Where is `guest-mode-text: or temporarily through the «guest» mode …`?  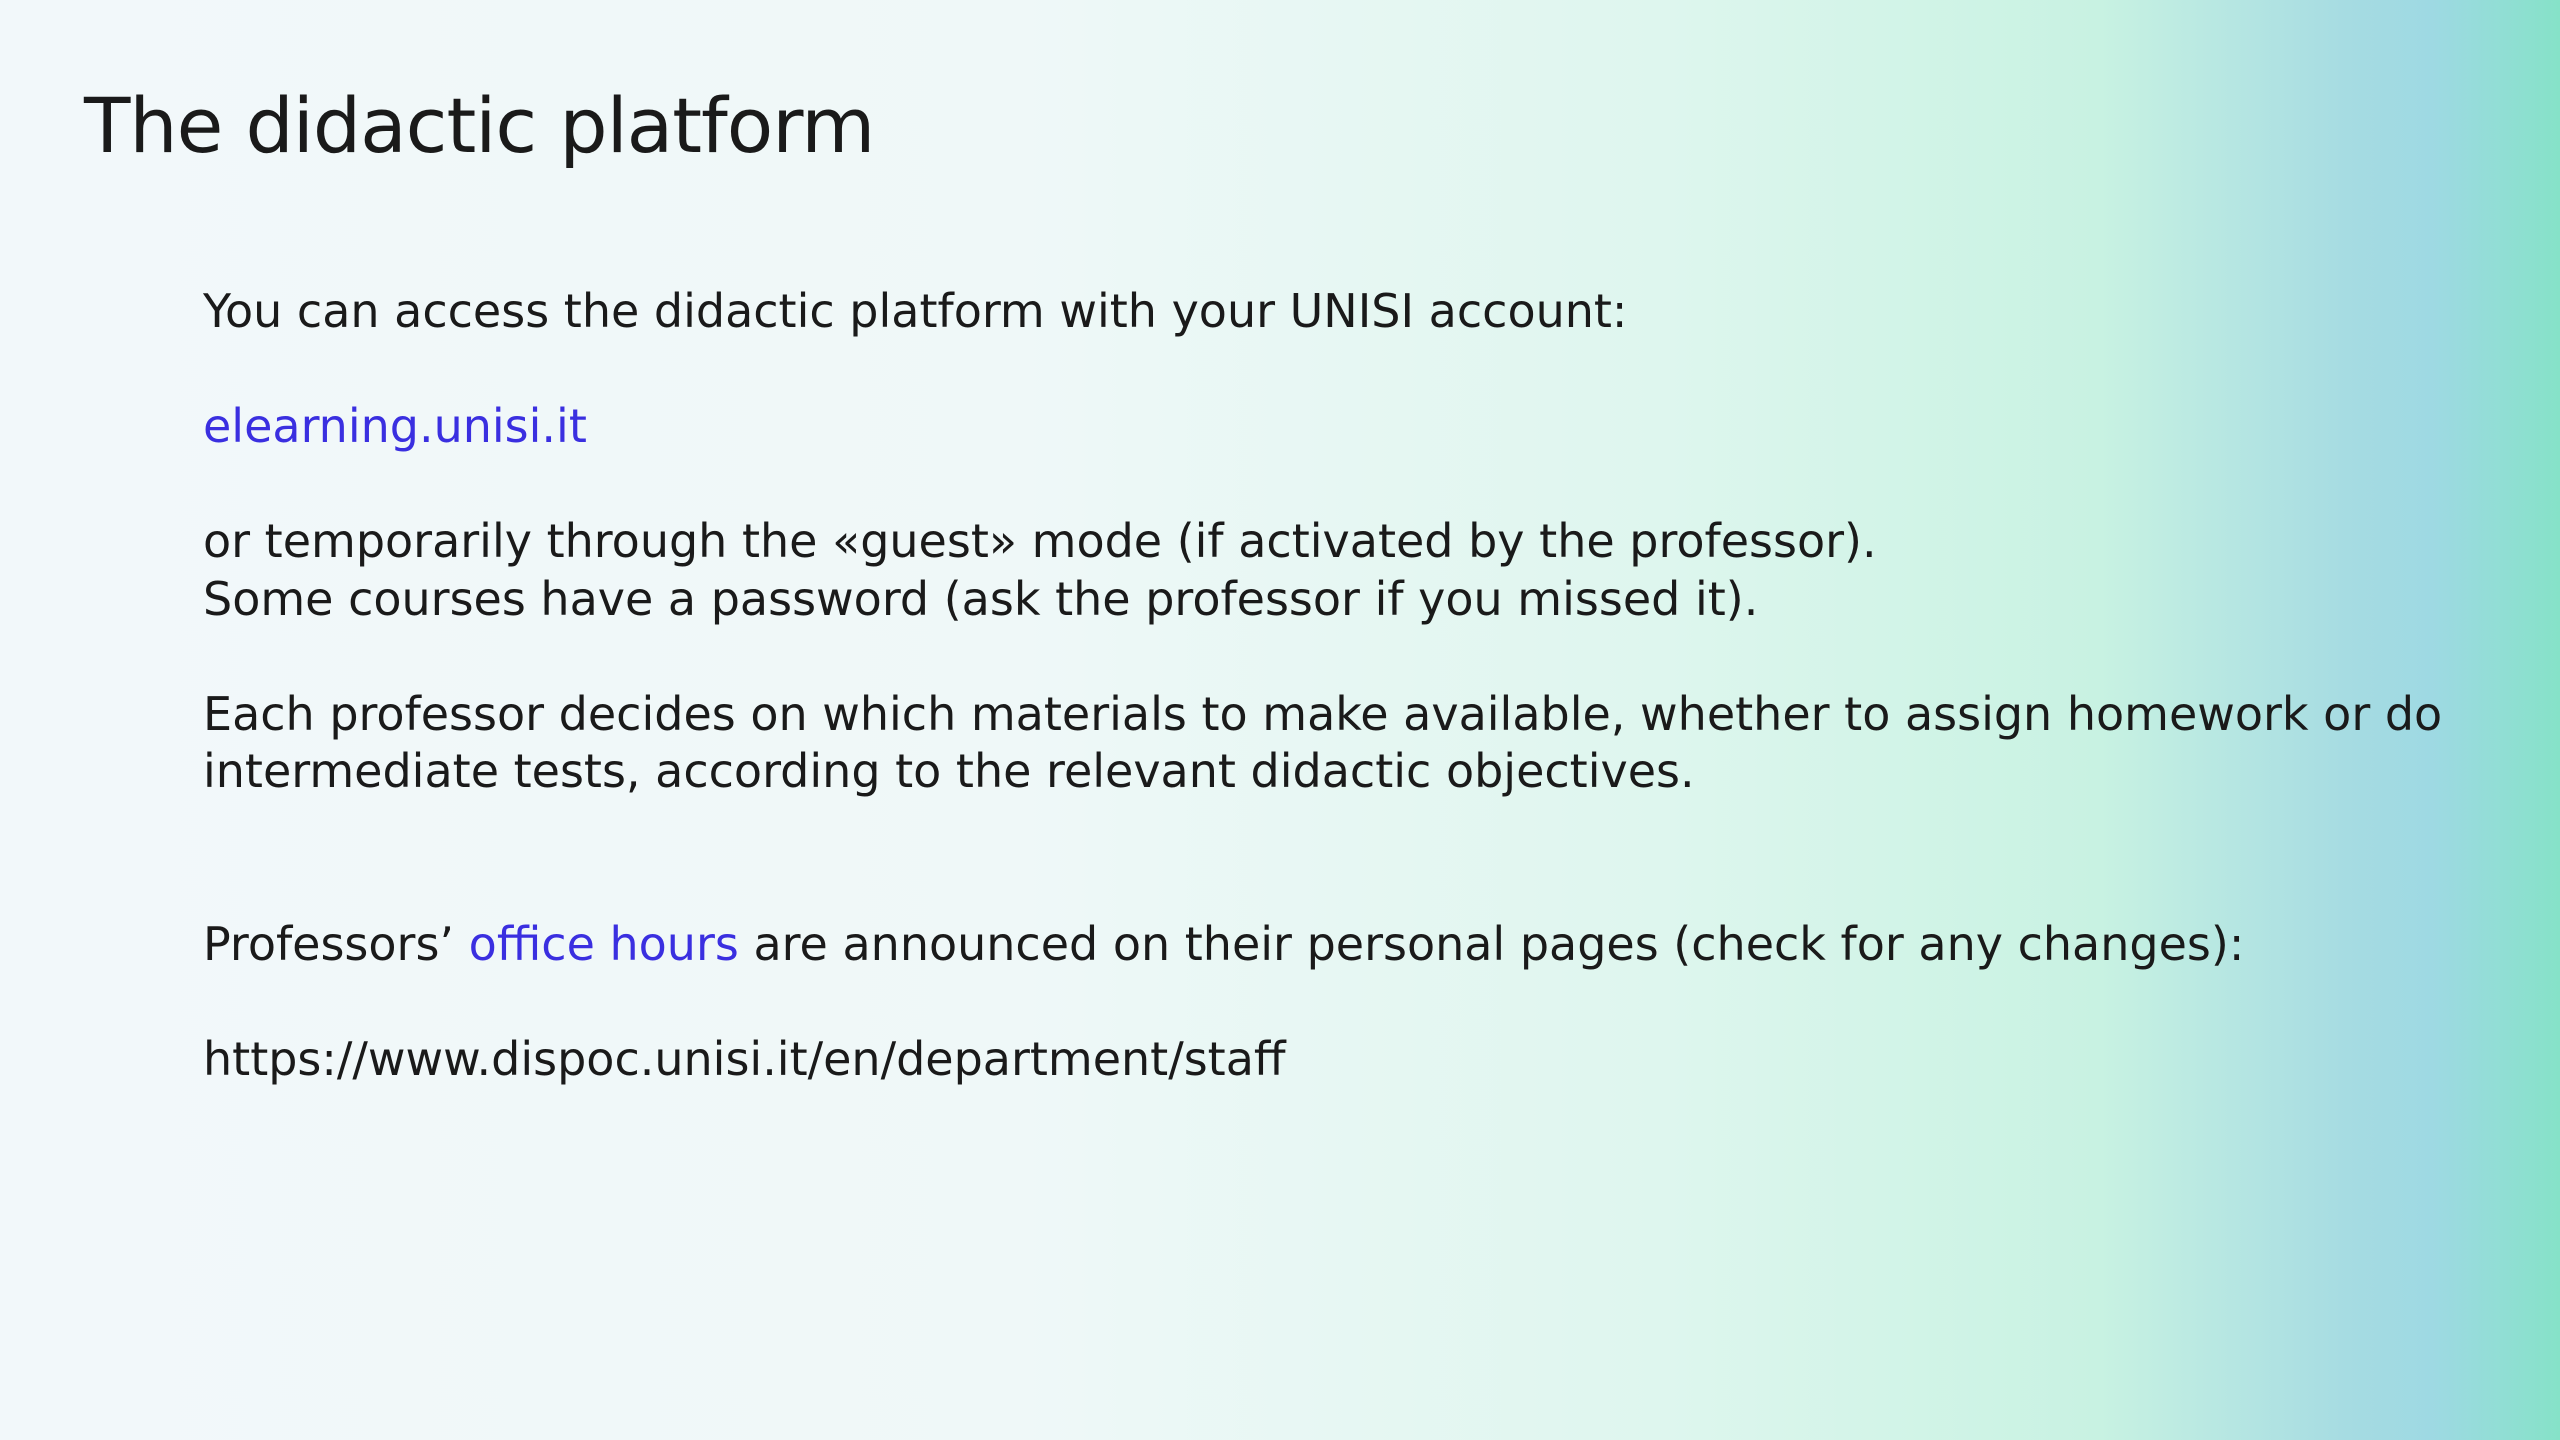 guest-mode-text: or temporarily through the «guest» mode … is located at coordinates (1040, 541).